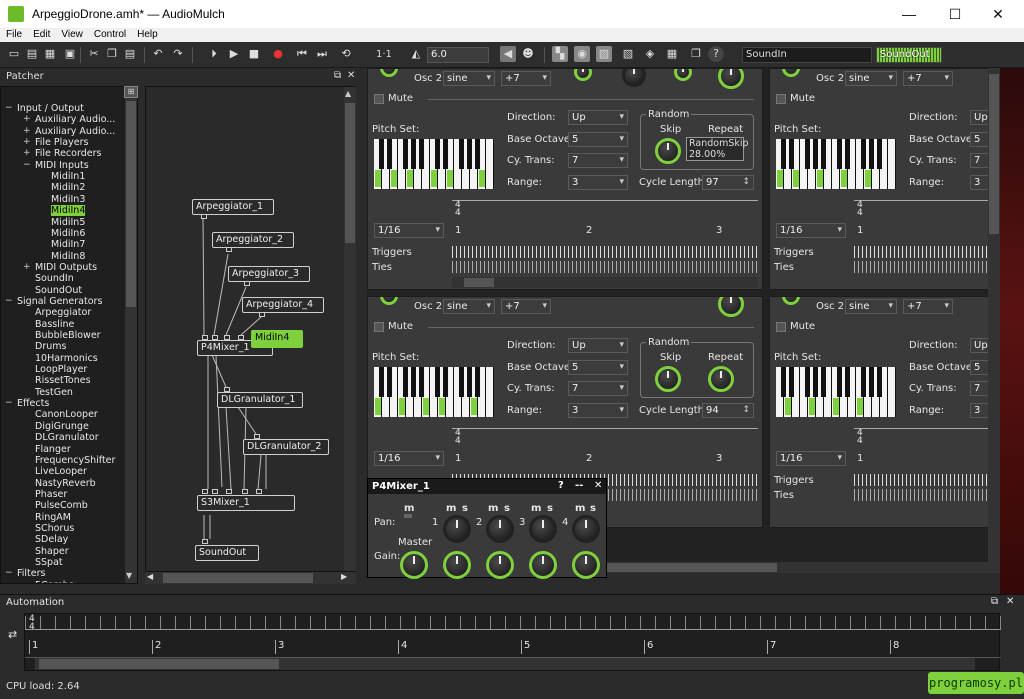 The height and width of the screenshot is (699, 1024). Describe the element at coordinates (158, 54) in the screenshot. I see `undo-icon: ↶` at that location.